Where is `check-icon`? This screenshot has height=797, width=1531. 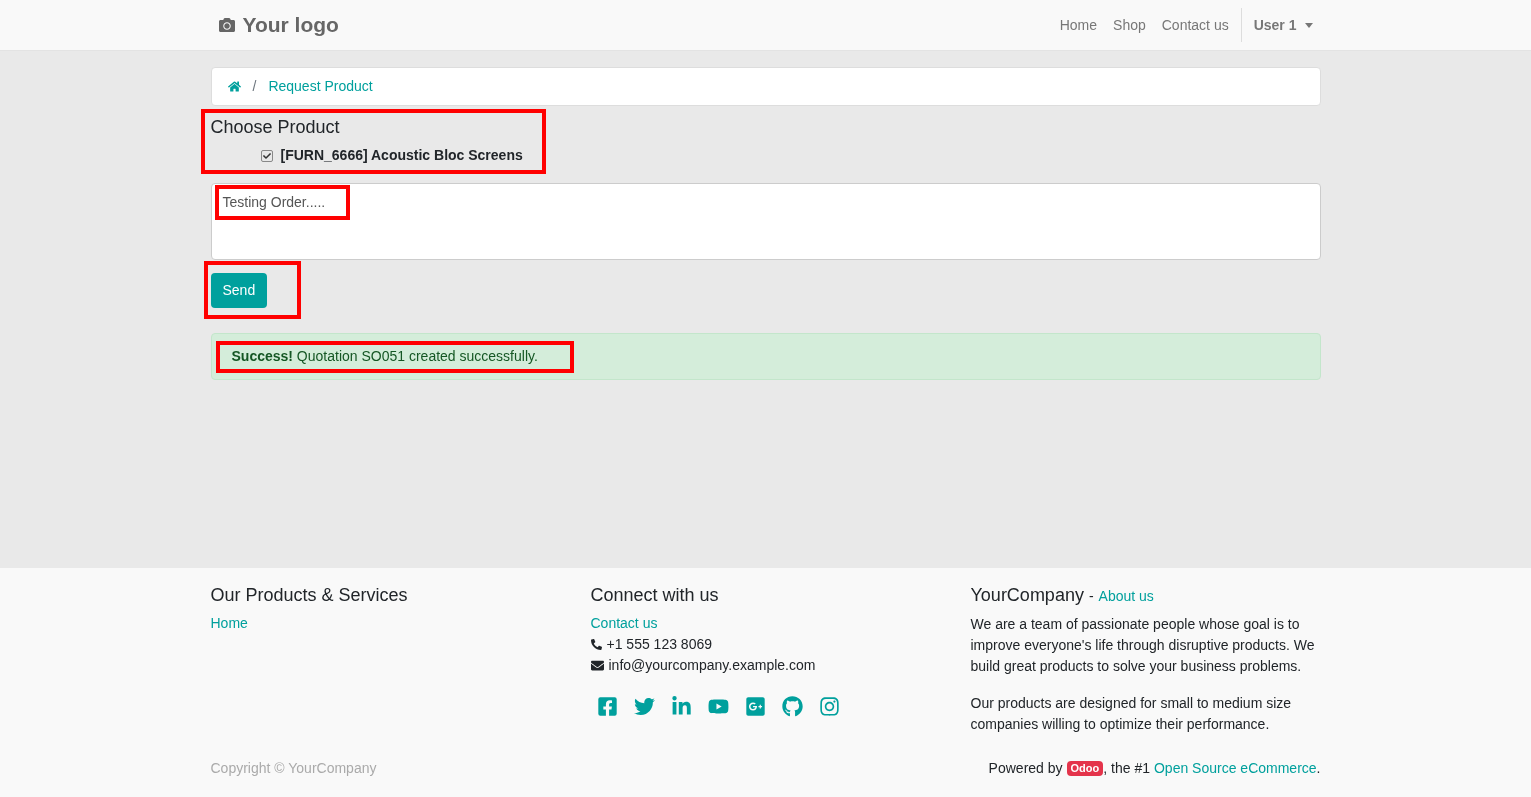 check-icon is located at coordinates (266, 155).